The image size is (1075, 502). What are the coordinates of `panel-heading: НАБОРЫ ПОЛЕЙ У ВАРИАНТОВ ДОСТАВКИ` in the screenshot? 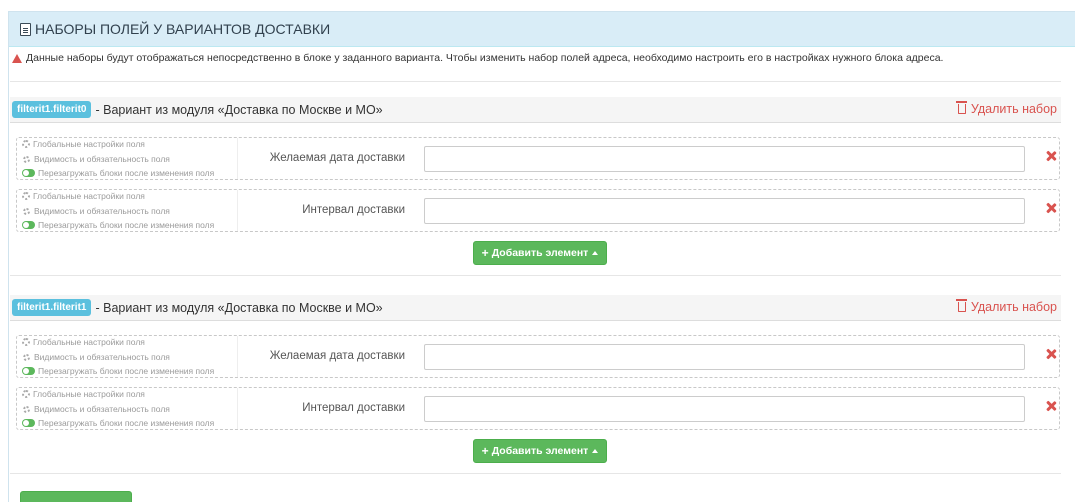 It's located at (542, 29).